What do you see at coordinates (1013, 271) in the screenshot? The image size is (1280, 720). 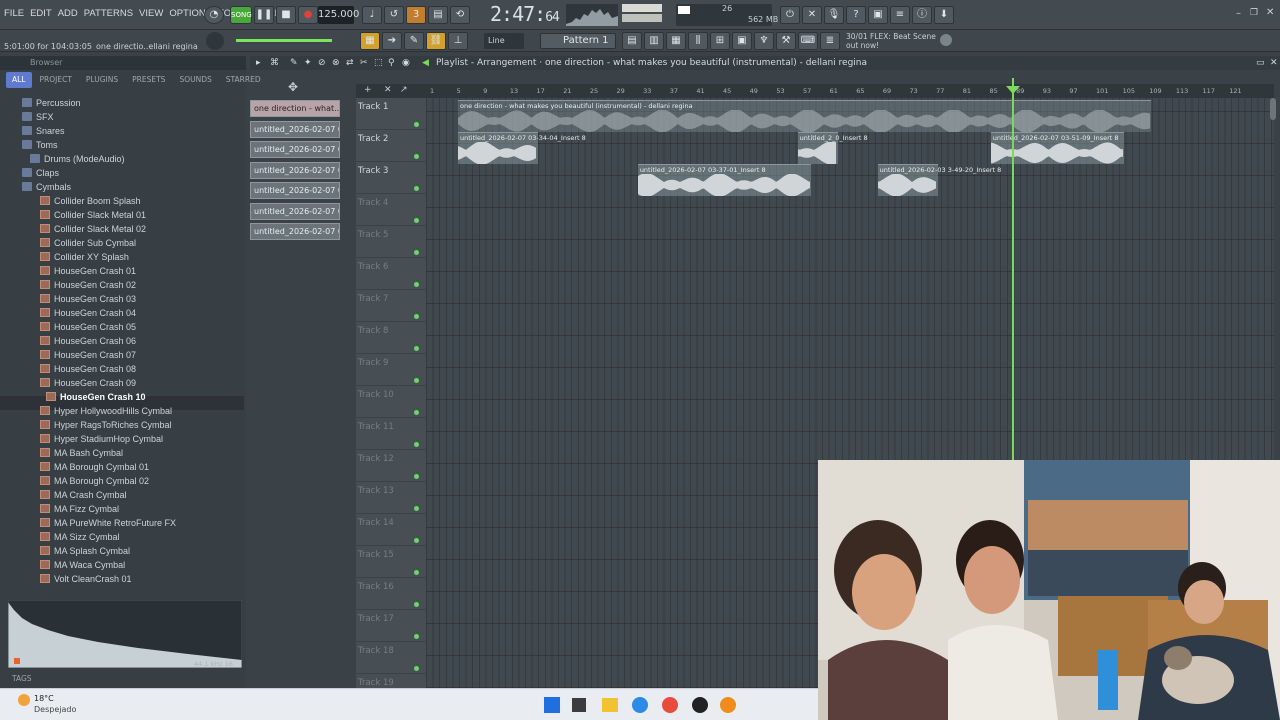 I see `playhead` at bounding box center [1013, 271].